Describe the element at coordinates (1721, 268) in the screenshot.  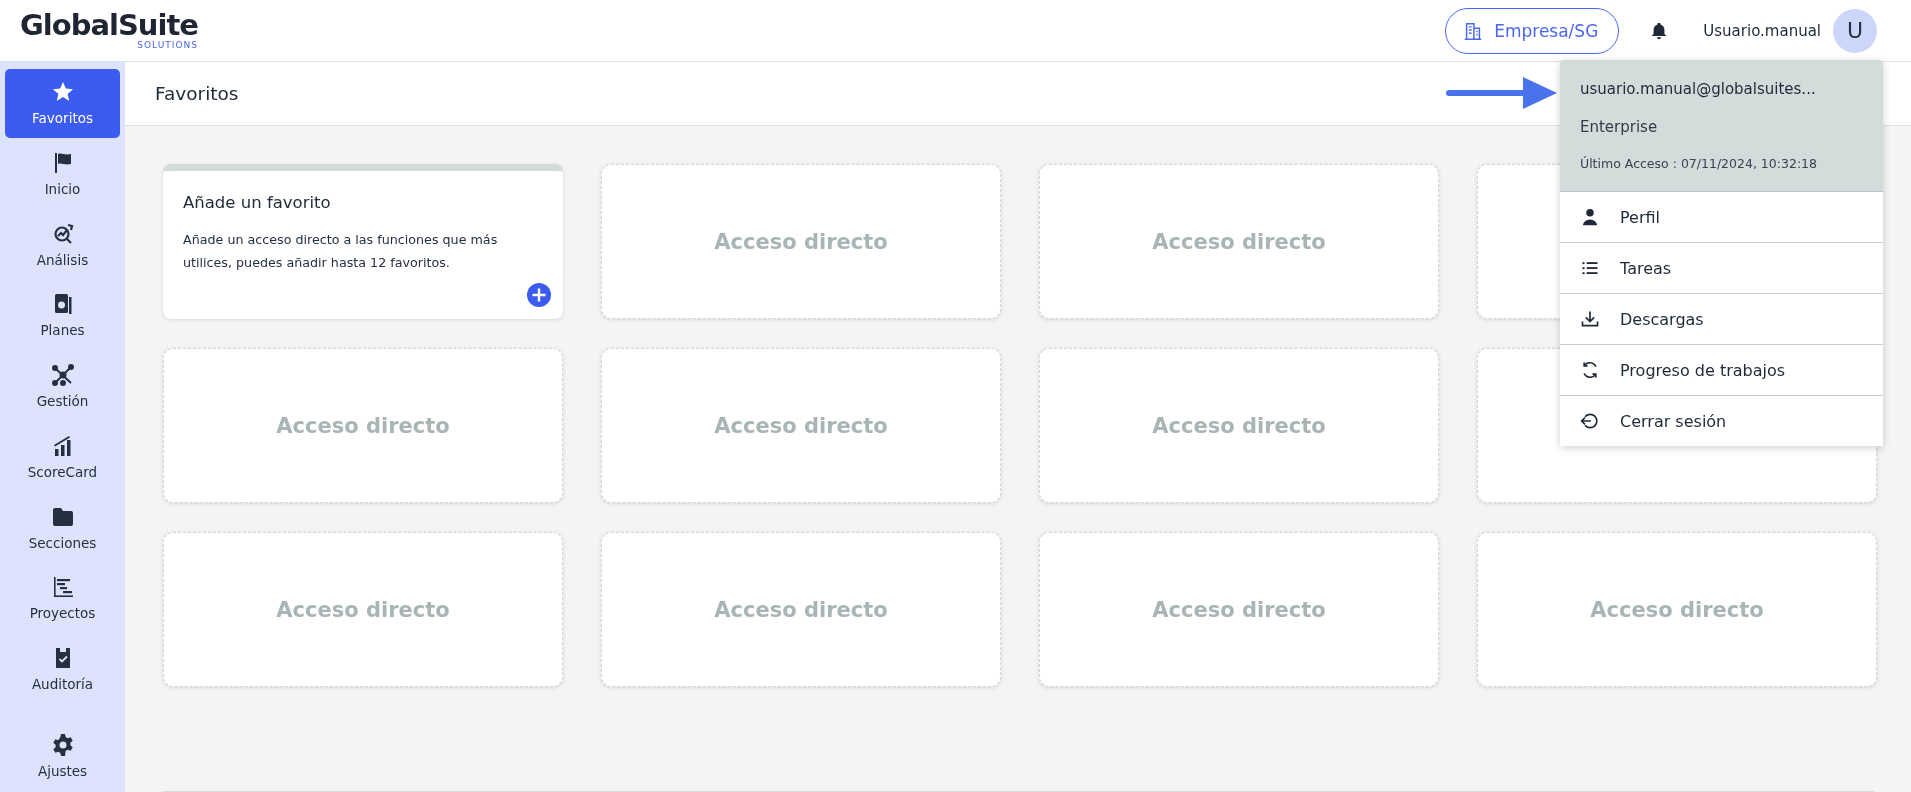
I see `menu-item: Tareas` at that location.